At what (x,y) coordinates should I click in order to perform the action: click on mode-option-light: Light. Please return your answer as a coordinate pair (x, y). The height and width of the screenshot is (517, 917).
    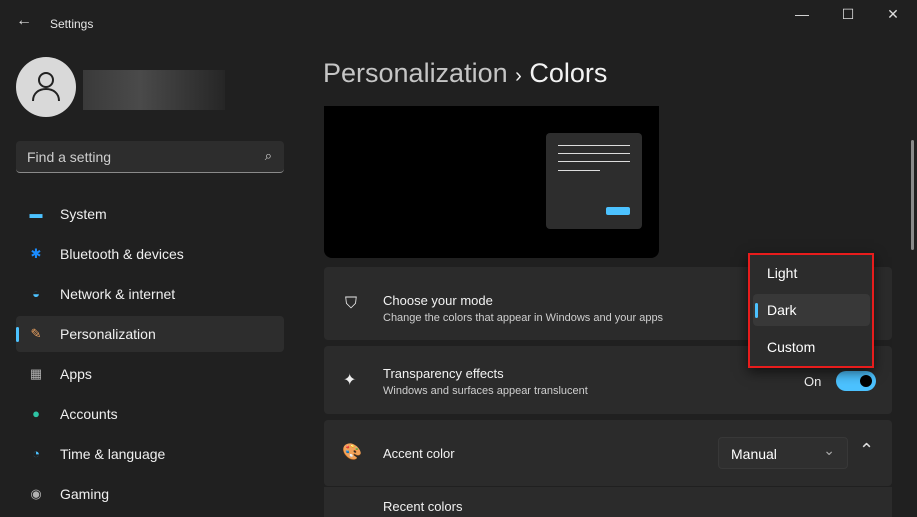
    Looking at the image, I should click on (811, 273).